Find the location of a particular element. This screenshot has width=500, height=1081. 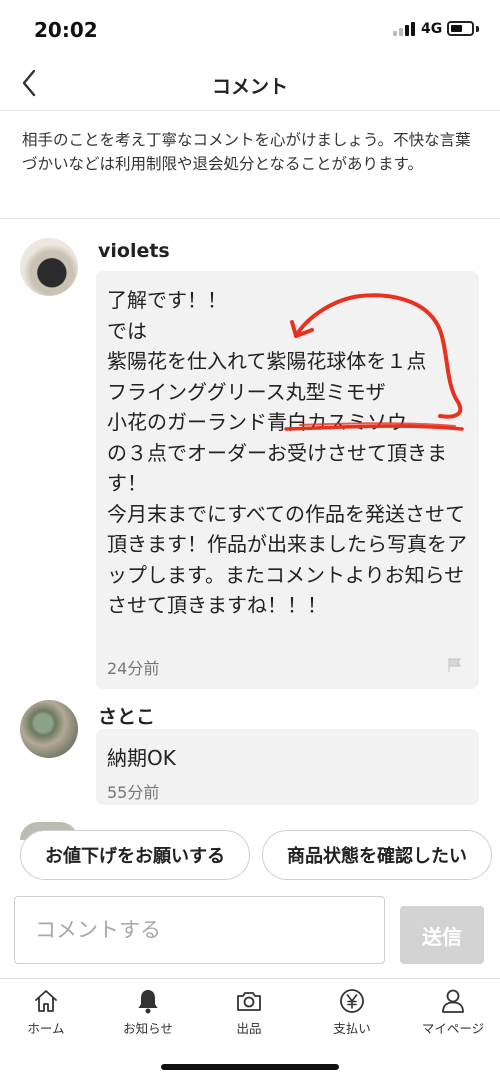

battery-icon is located at coordinates (460, 28).